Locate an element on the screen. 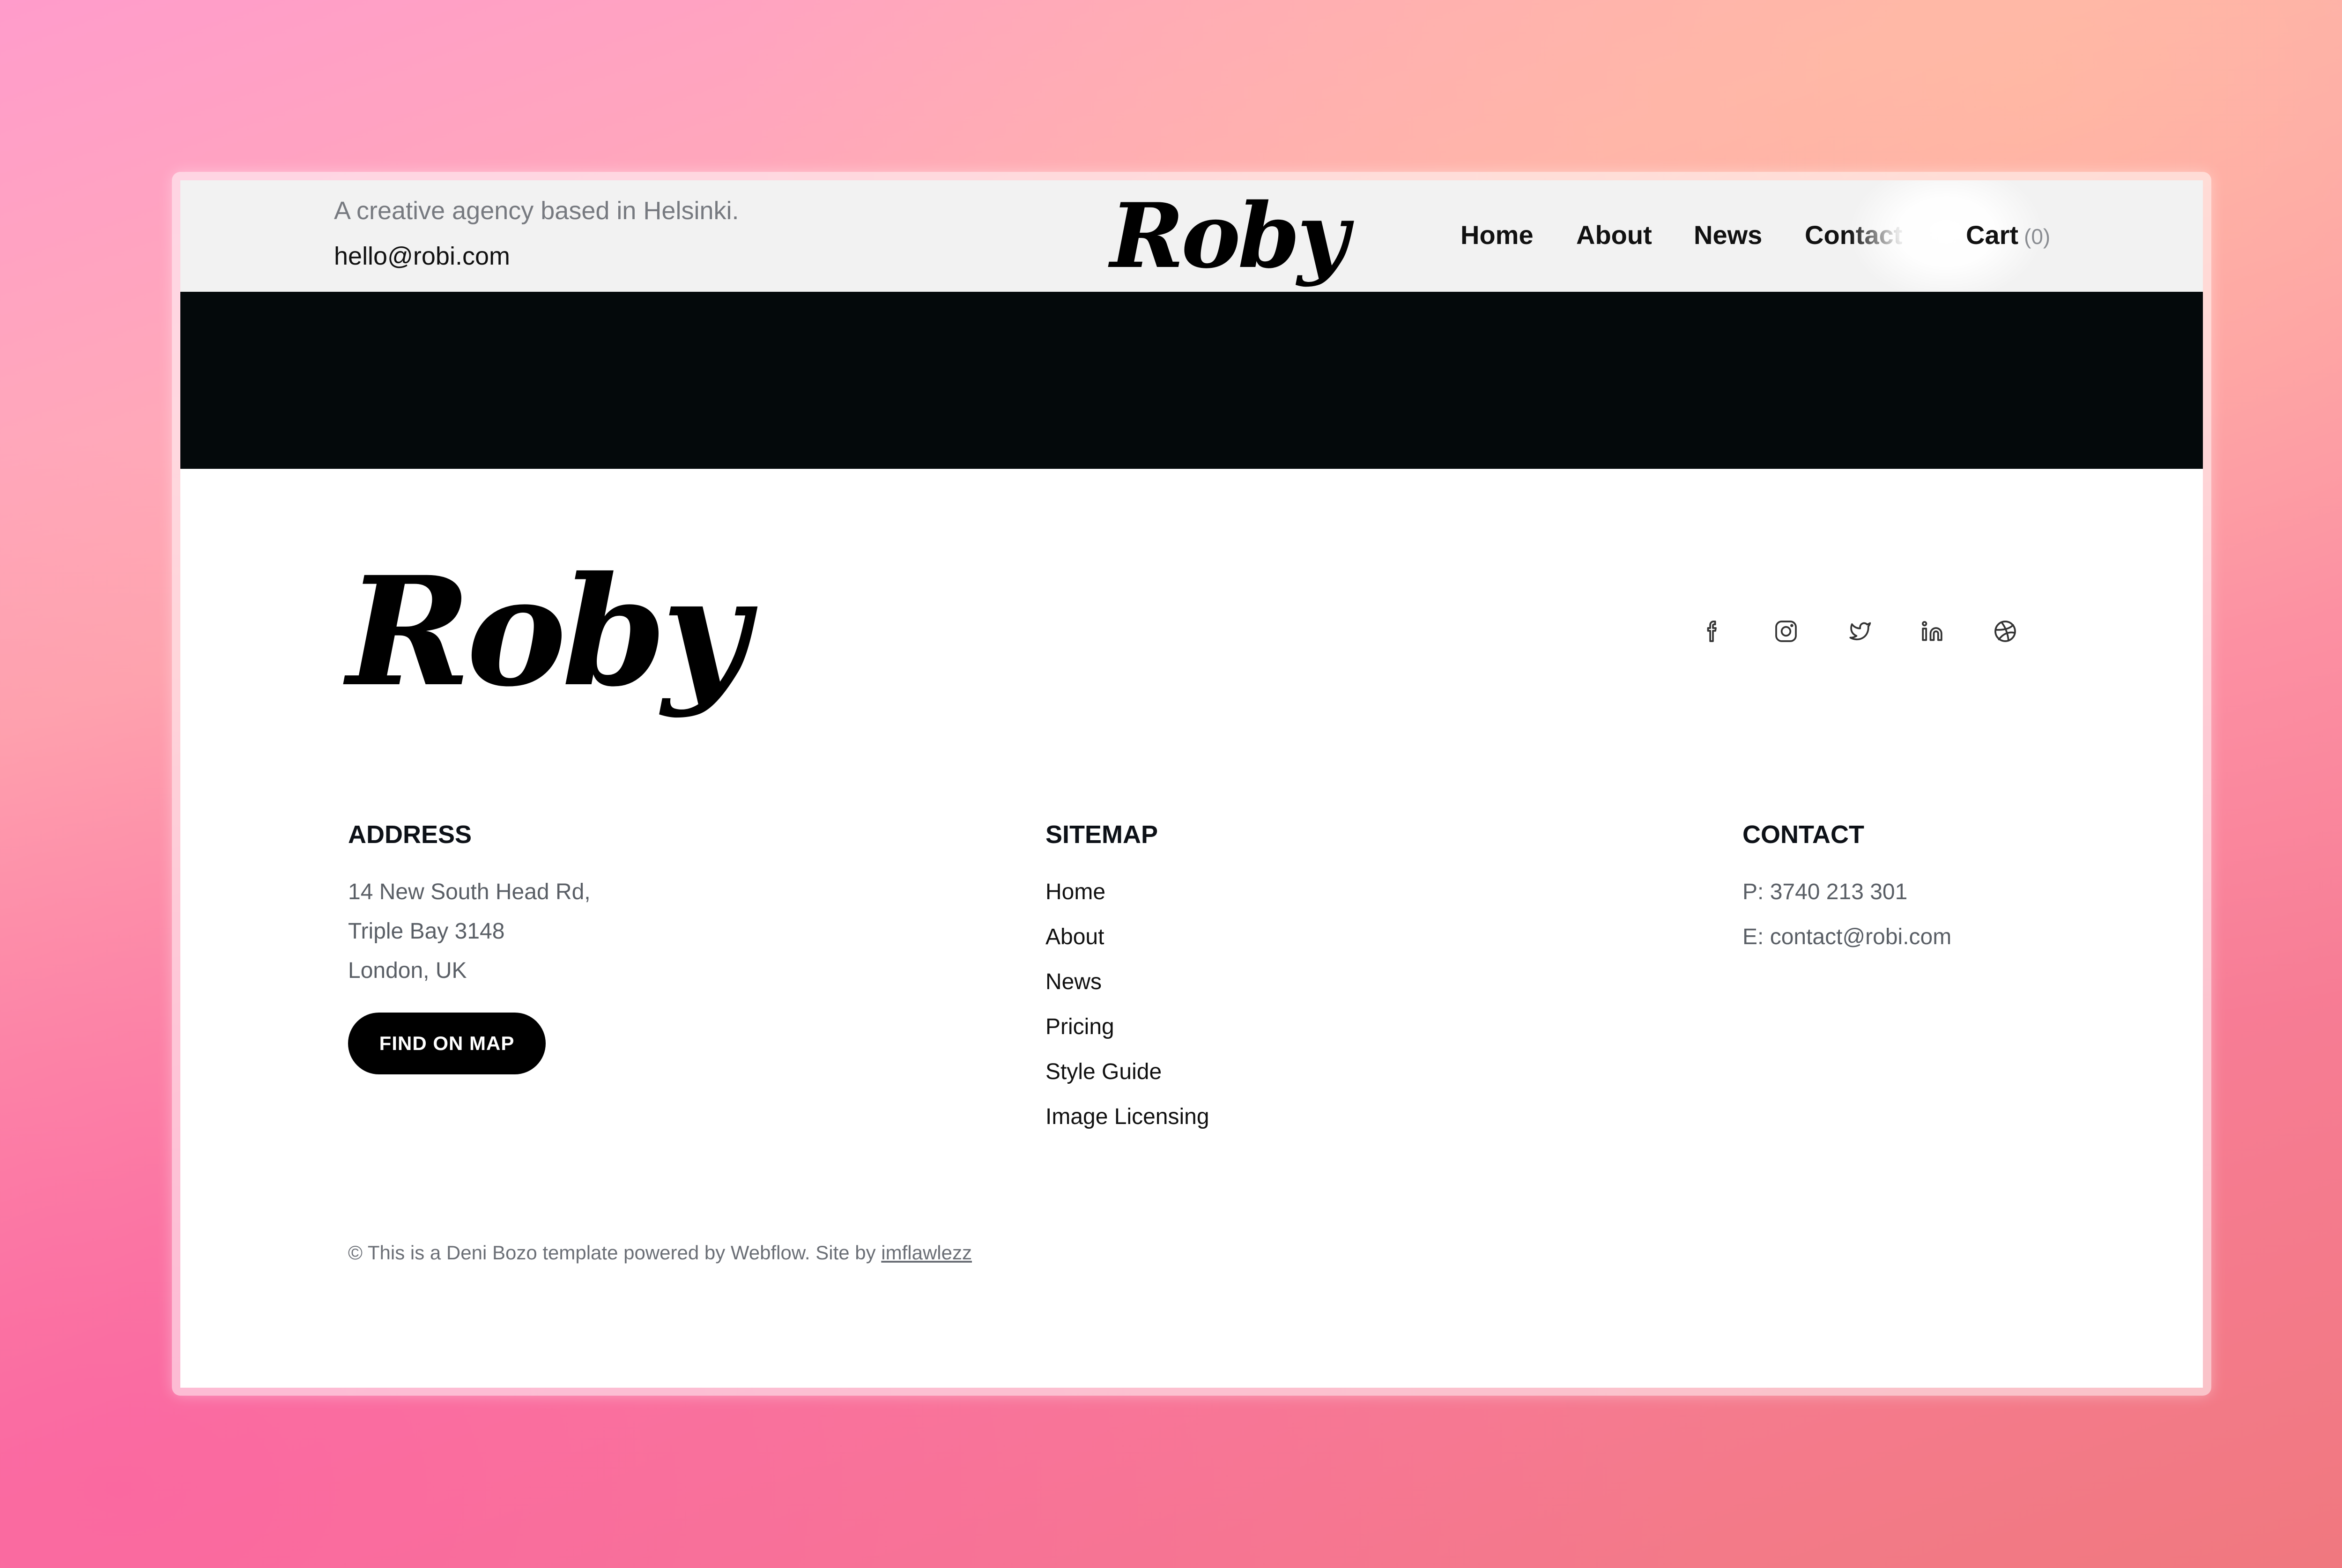 The width and height of the screenshot is (2342, 1568). sitemap-heading: SITEMAP is located at coordinates (1101, 835).